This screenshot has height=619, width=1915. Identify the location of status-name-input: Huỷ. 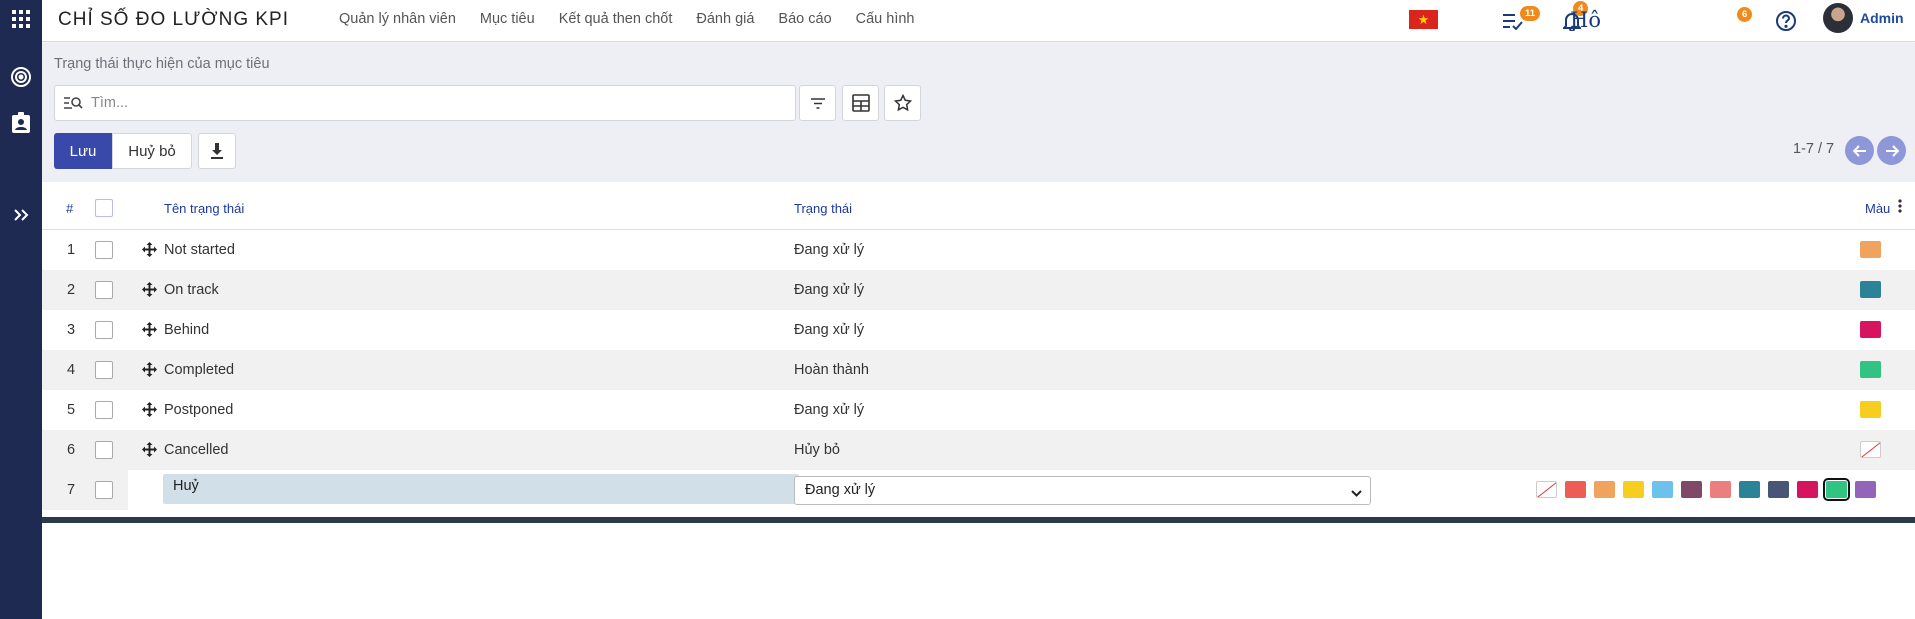
(481, 489).